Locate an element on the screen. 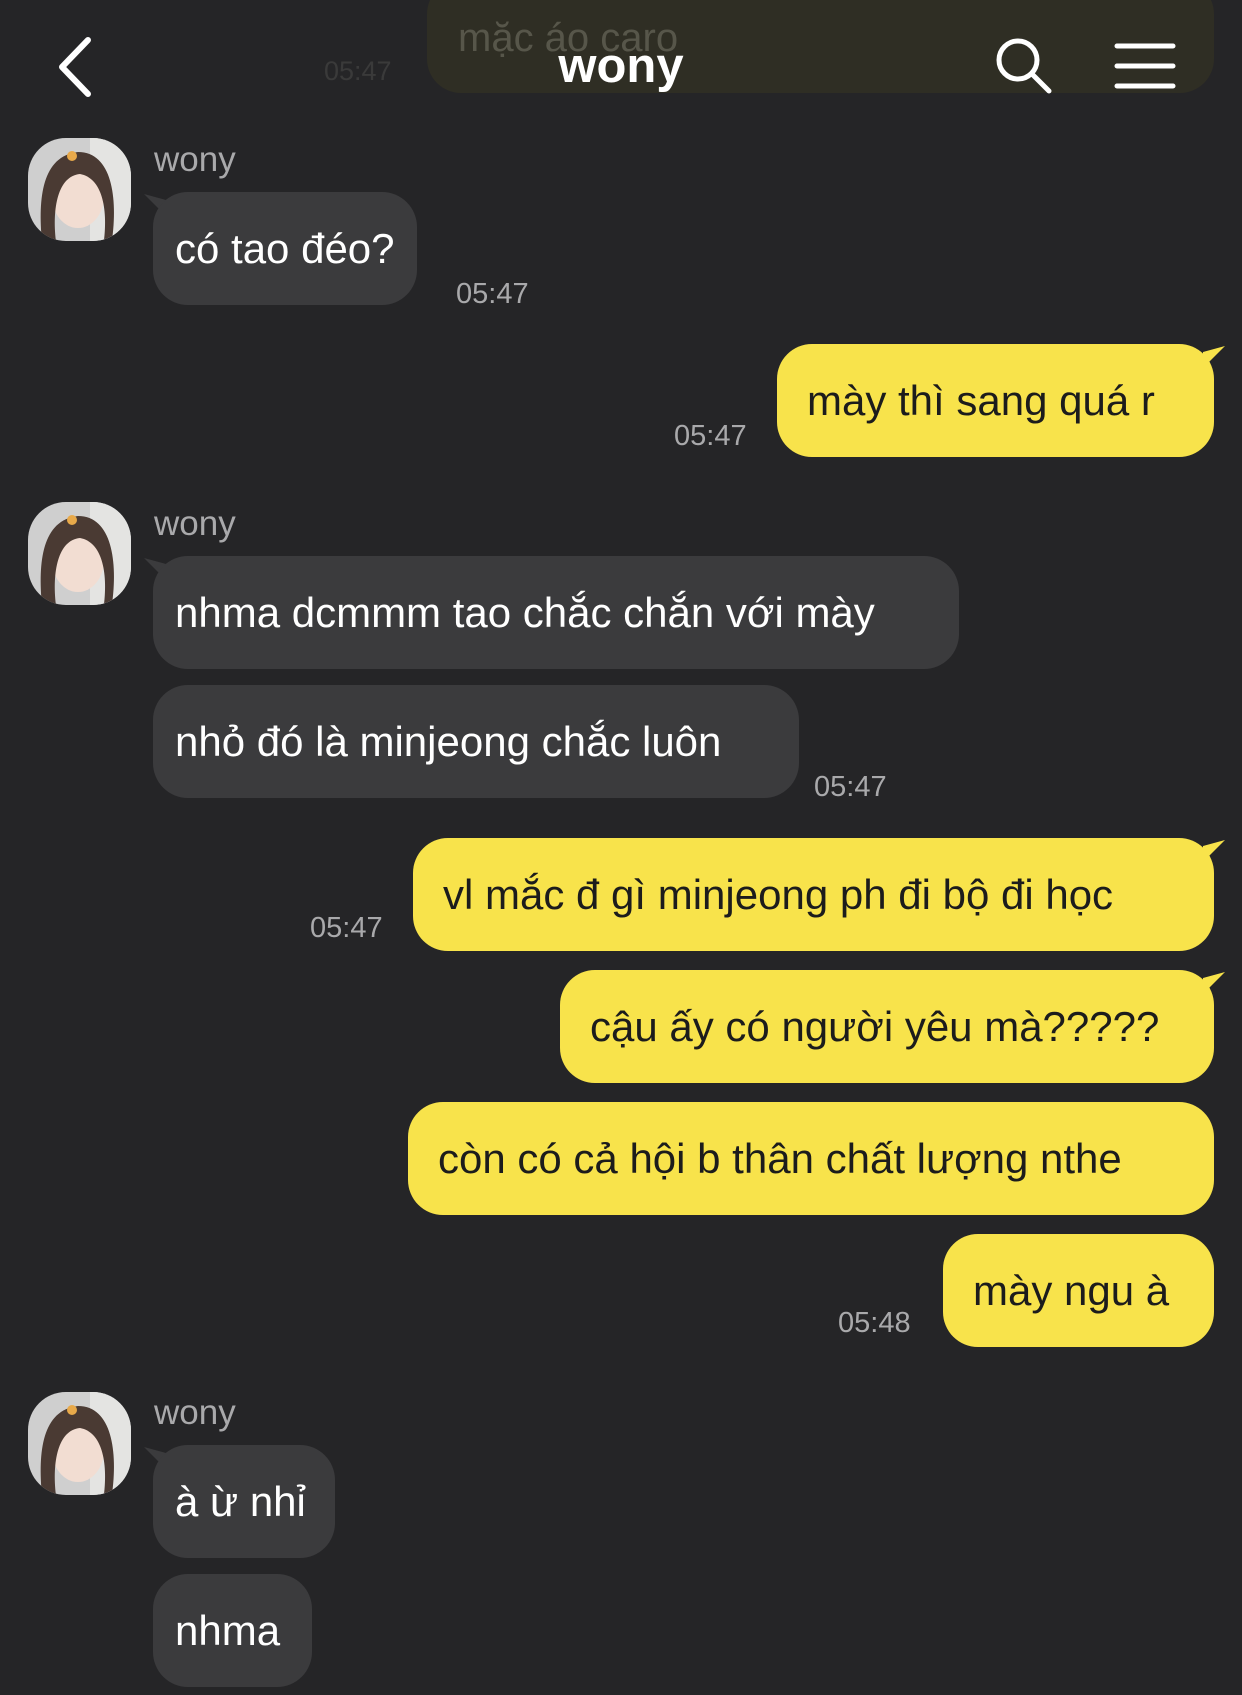 The height and width of the screenshot is (1695, 1242). outgoing-message-bubble: còn có cả hội b thân chất lượng nthe is located at coordinates (811, 1158).